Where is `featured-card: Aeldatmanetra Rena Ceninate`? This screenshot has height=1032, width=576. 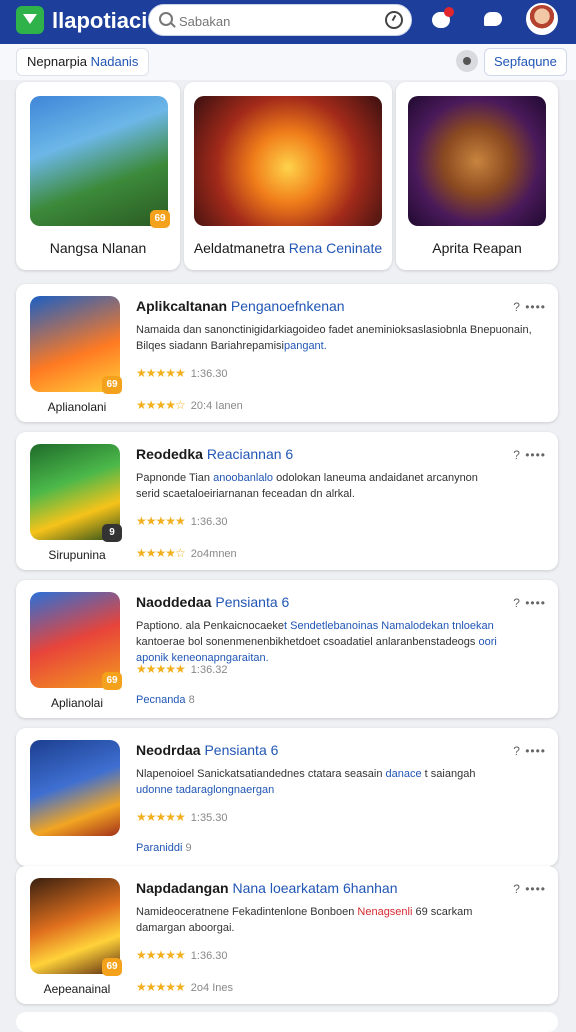
featured-card: Aeldatmanetra Rena Ceninate is located at coordinates (288, 176).